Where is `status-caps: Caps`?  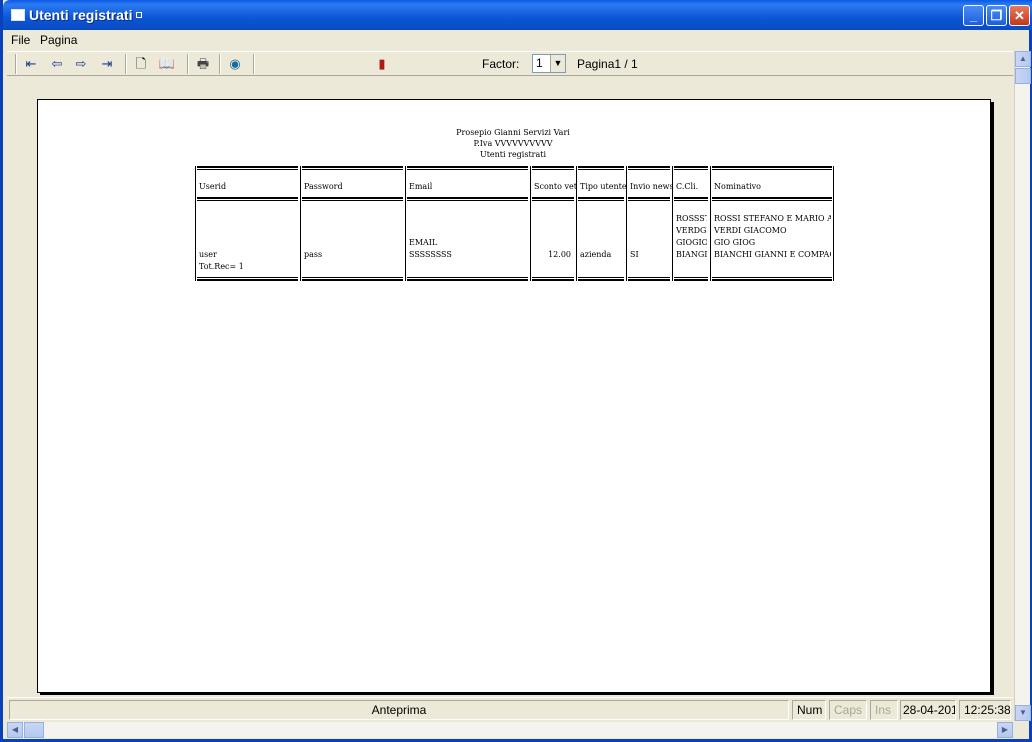 status-caps: Caps is located at coordinates (848, 710).